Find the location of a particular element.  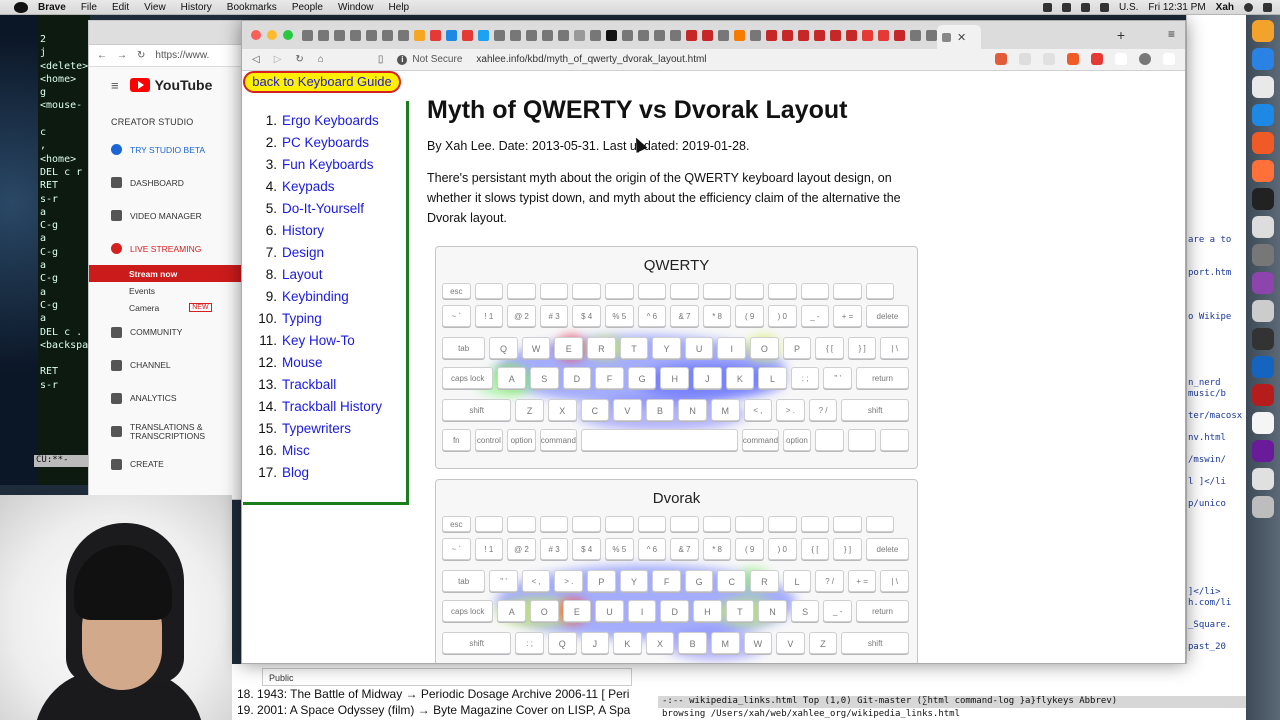

toc-link: Keybinding is located at coordinates (315, 300).